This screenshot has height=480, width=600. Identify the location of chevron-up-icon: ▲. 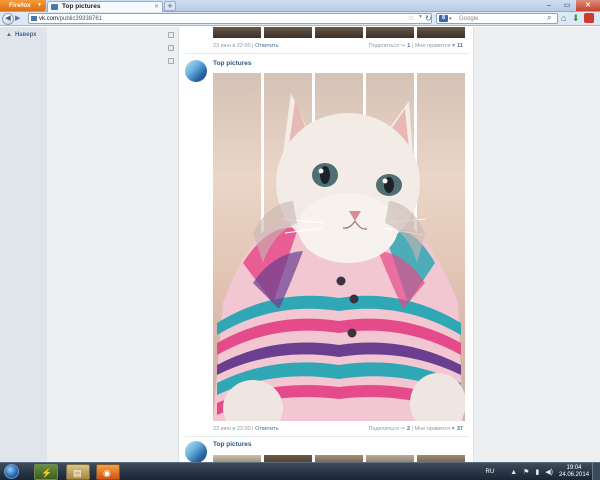
(513, 472).